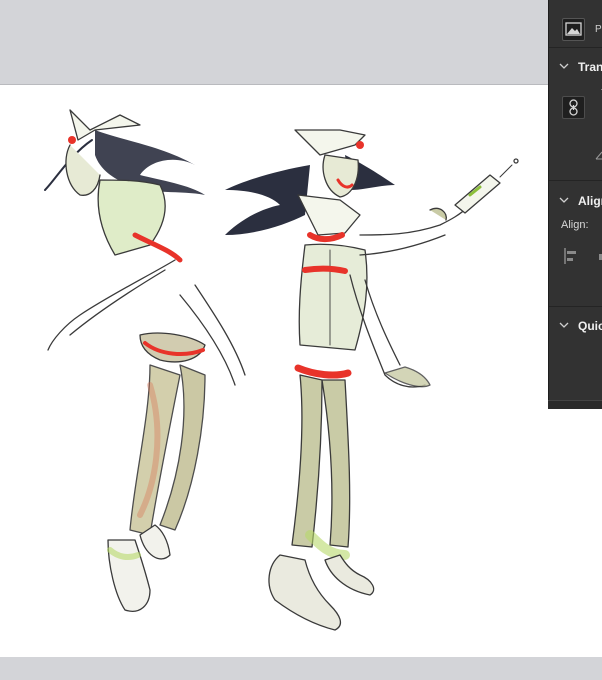 The height and width of the screenshot is (680, 602). What do you see at coordinates (575, 201) in the screenshot?
I see `align-section-header: Align` at bounding box center [575, 201].